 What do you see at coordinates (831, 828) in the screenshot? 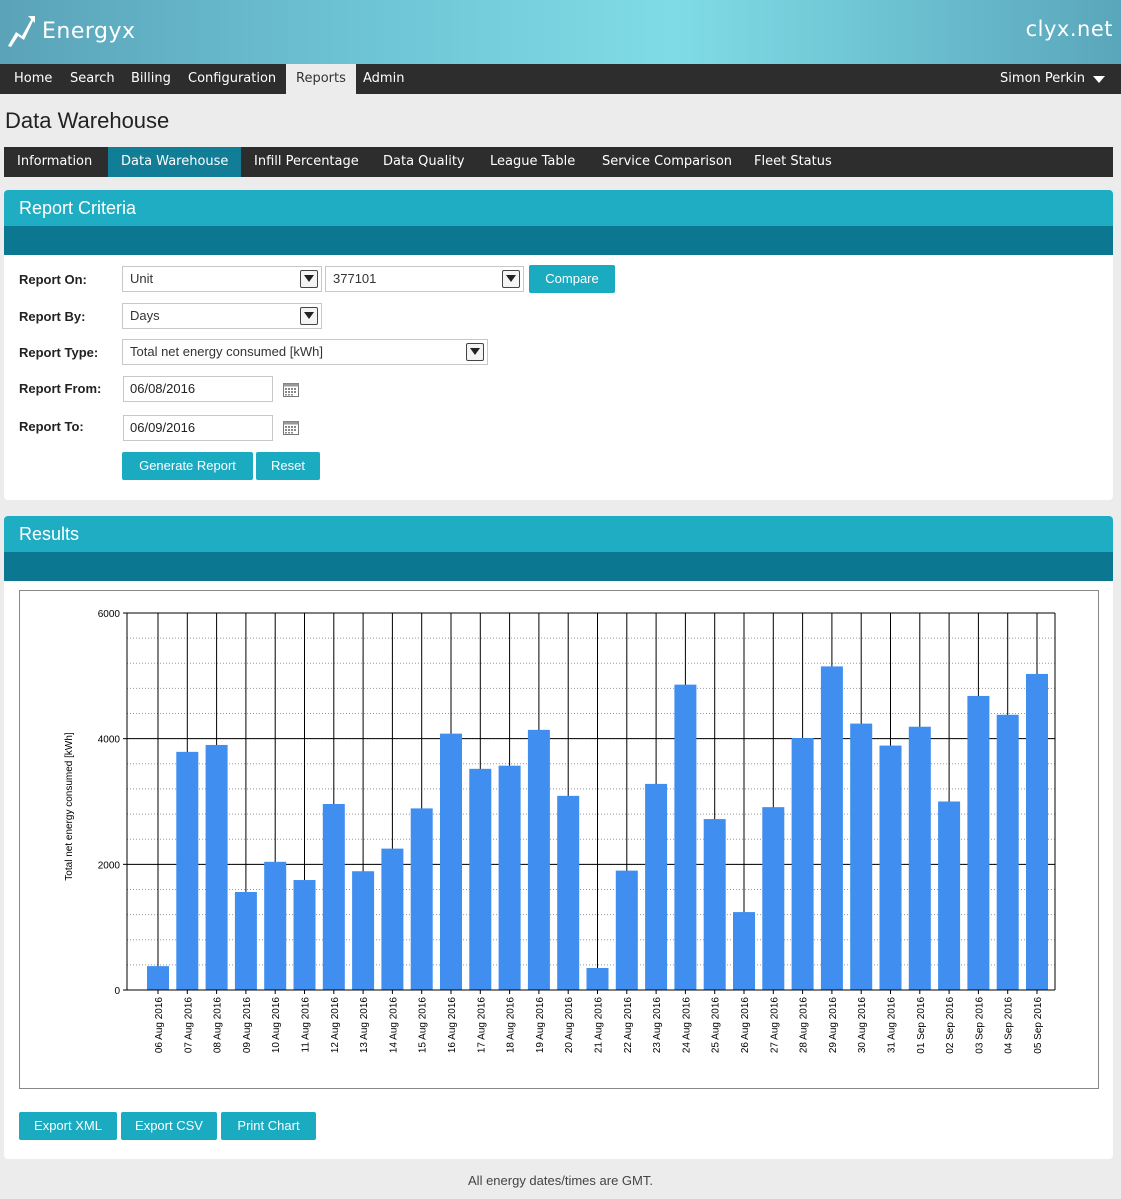
I see `bar-29-aug-2016` at bounding box center [831, 828].